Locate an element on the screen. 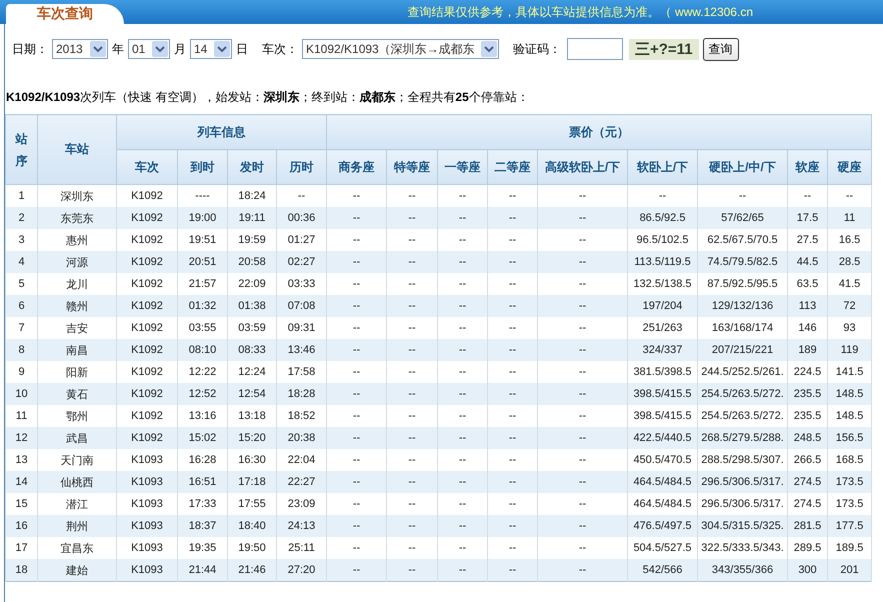 The image size is (883, 602). column-header: 特等座 is located at coordinates (412, 167).